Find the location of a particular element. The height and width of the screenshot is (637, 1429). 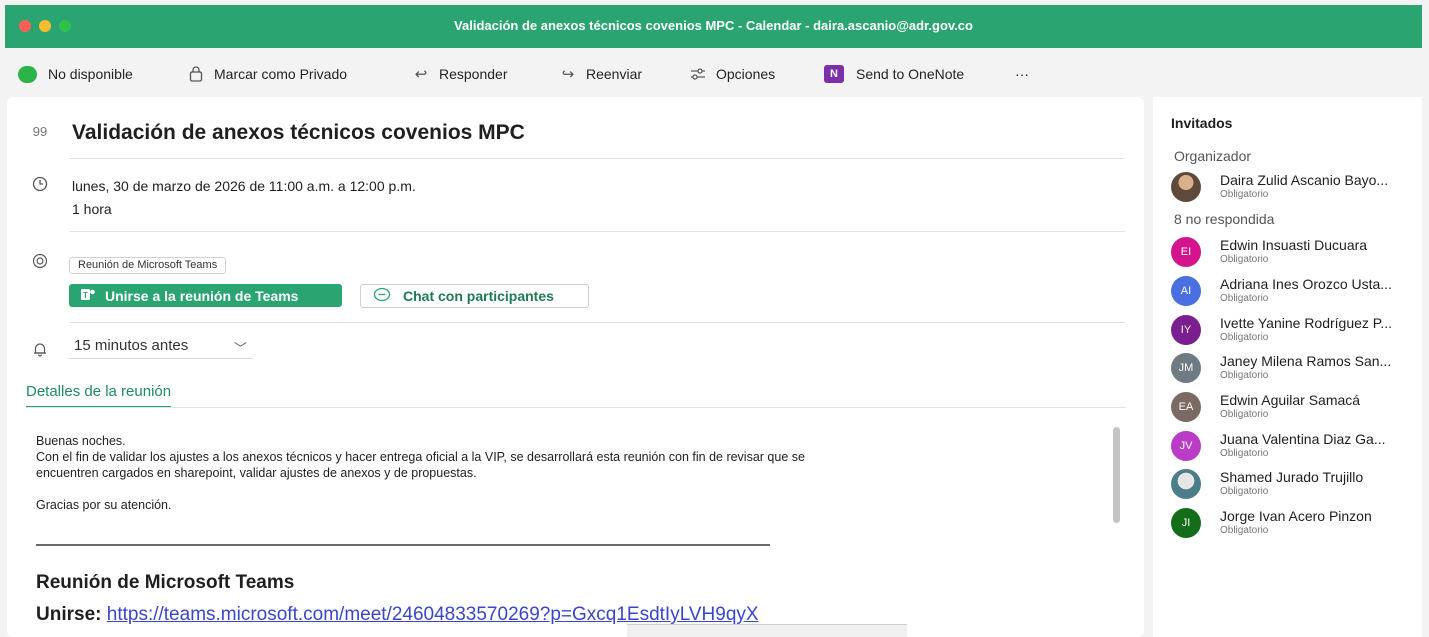

forward-button: ↪ Reenviar is located at coordinates (600, 74).